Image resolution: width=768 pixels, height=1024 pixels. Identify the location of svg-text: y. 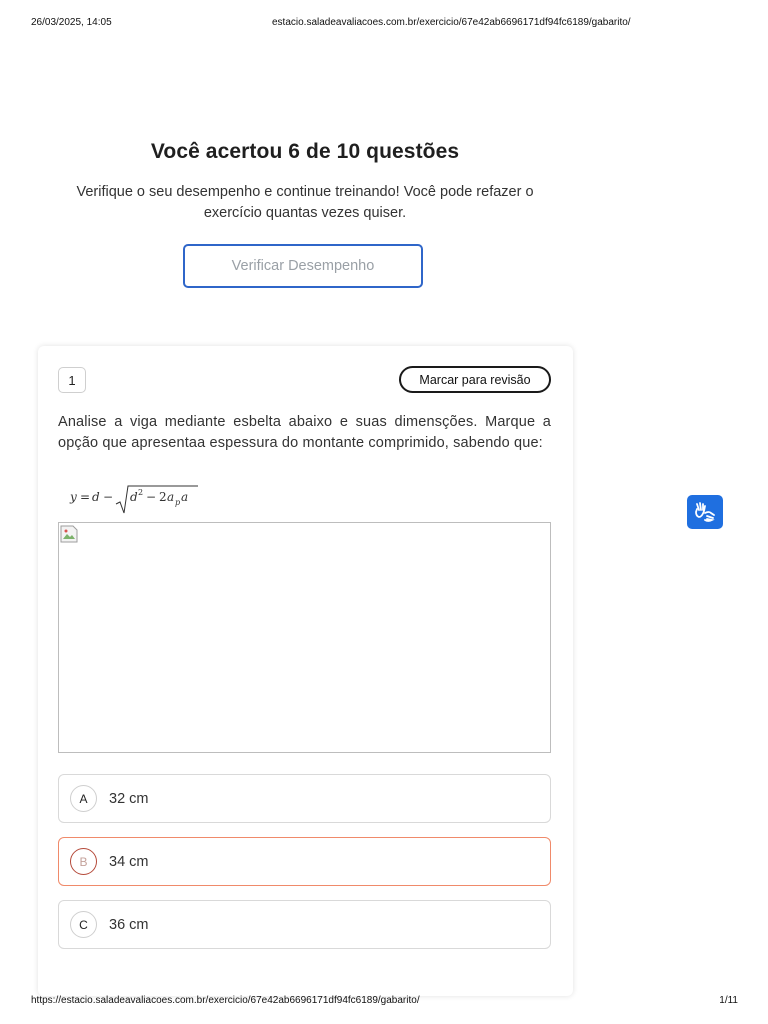
(73, 497).